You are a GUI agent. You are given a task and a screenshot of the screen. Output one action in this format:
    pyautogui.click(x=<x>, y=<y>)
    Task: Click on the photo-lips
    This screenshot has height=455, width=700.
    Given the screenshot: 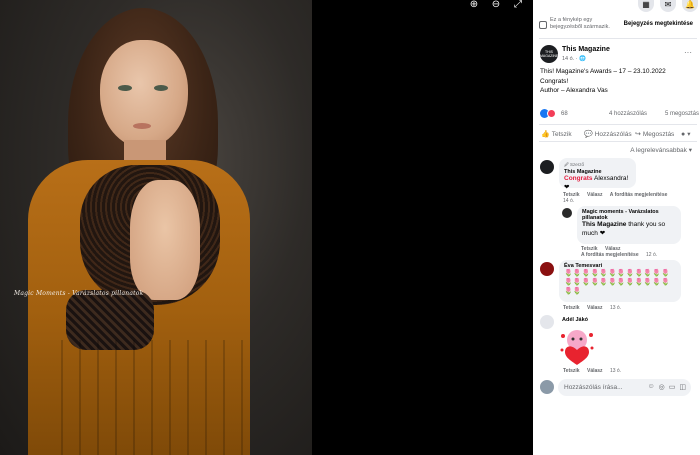 What is the action you would take?
    pyautogui.click(x=142, y=126)
    